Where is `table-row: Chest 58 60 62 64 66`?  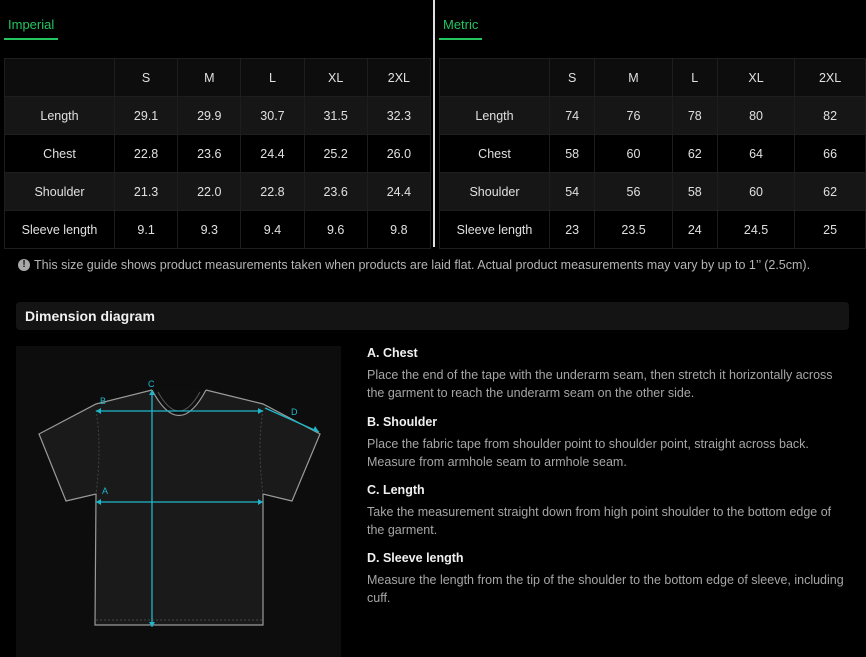
table-row: Chest 58 60 62 64 66 is located at coordinates (652, 153).